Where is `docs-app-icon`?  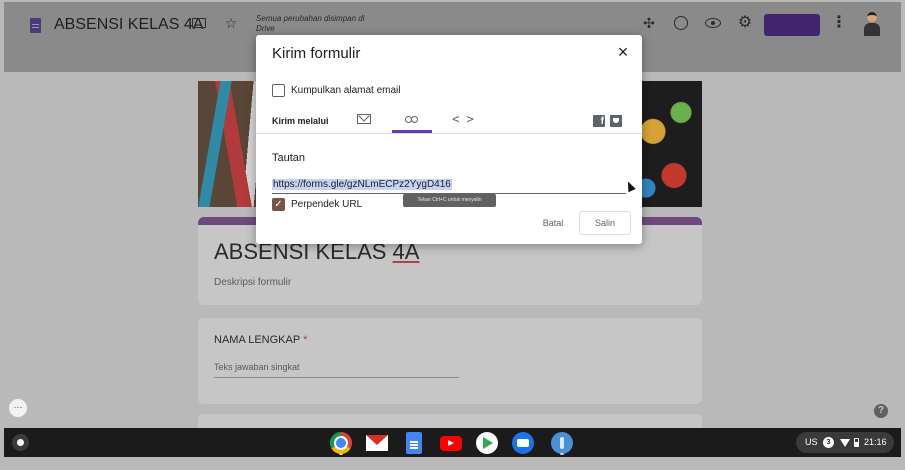 docs-app-icon is located at coordinates (414, 443).